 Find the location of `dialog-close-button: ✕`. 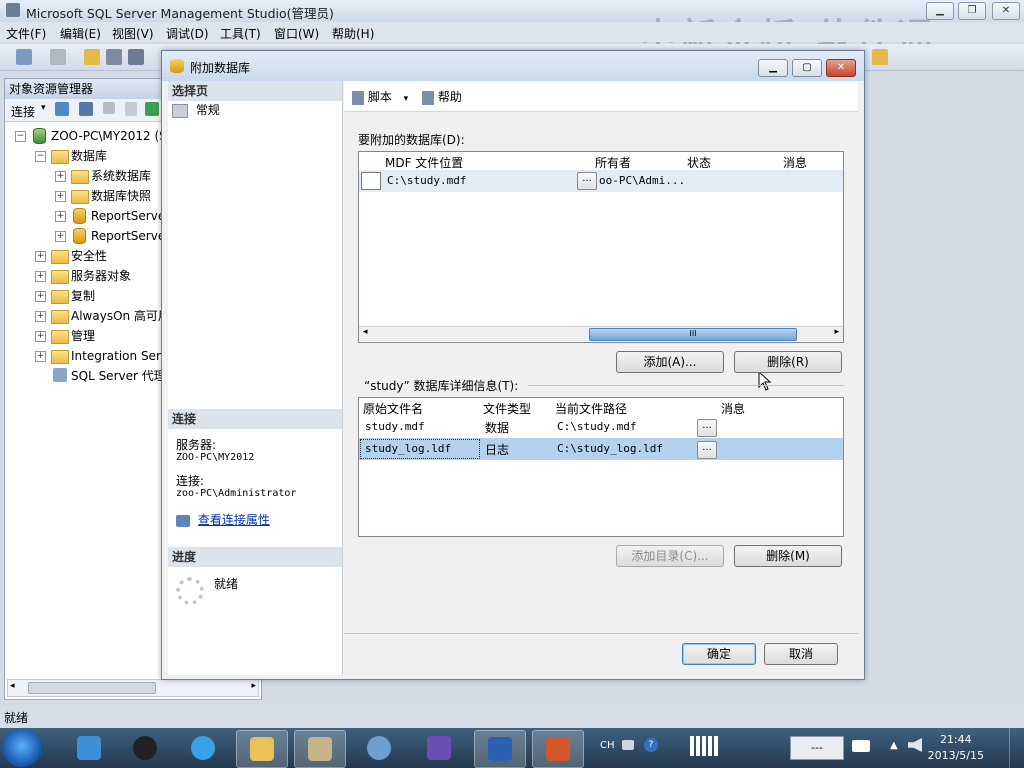

dialog-close-button: ✕ is located at coordinates (841, 68).